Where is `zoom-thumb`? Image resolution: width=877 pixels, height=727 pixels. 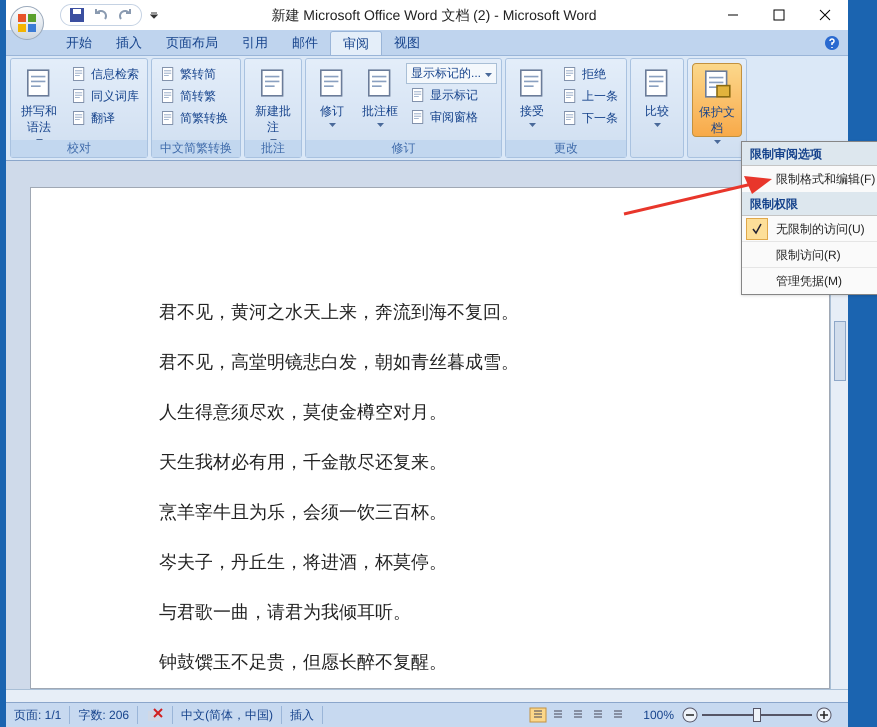
zoom-thumb is located at coordinates (757, 715).